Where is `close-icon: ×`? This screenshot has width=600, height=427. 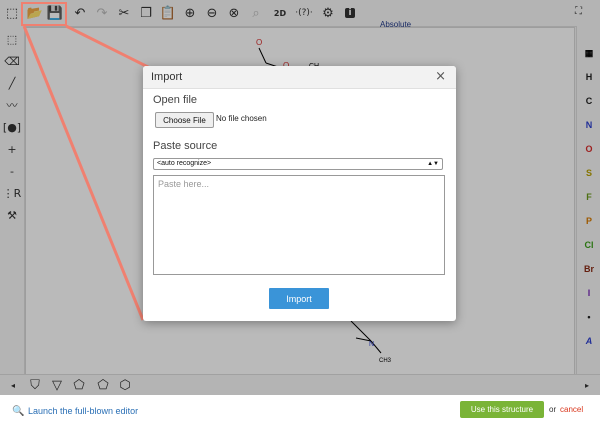 close-icon: × is located at coordinates (440, 76).